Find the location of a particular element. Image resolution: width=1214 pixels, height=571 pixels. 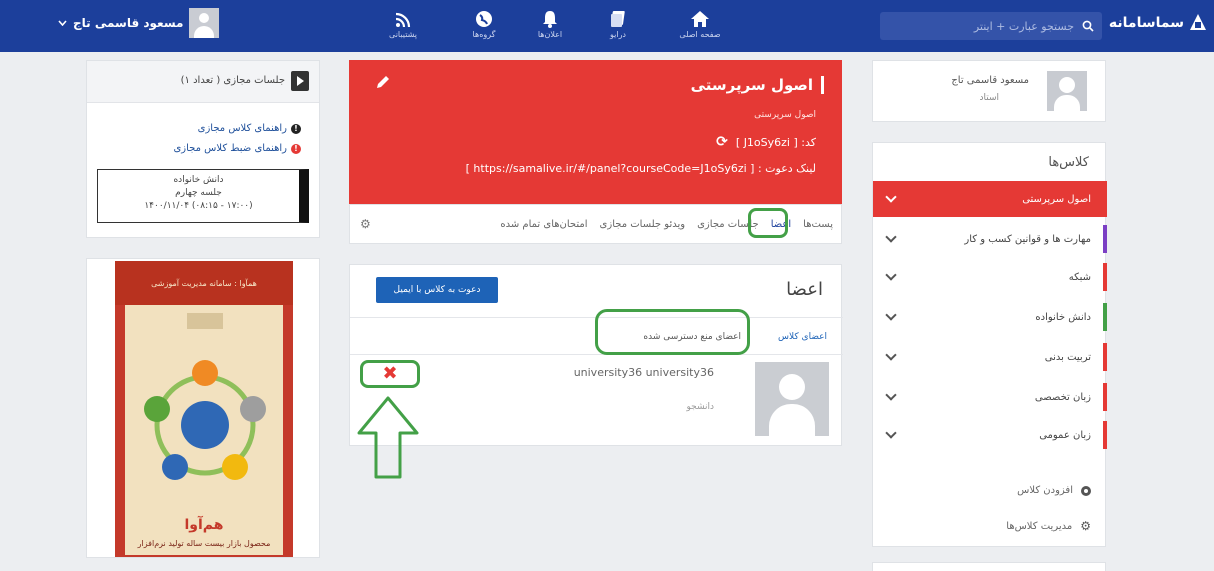

nav-notifications: اعلان‌ها is located at coordinates (550, 22).